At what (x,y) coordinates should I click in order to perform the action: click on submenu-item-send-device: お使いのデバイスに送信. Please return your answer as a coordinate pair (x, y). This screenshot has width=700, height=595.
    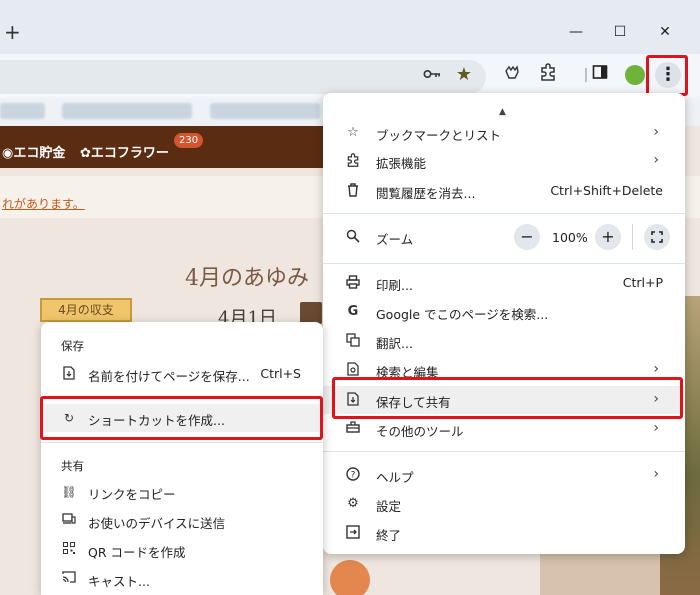
    Looking at the image, I should click on (182, 521).